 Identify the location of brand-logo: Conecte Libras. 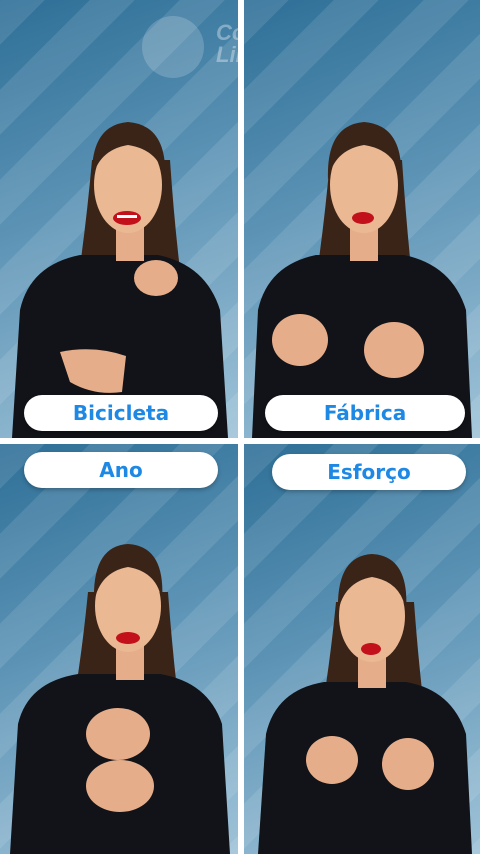
(190, 47).